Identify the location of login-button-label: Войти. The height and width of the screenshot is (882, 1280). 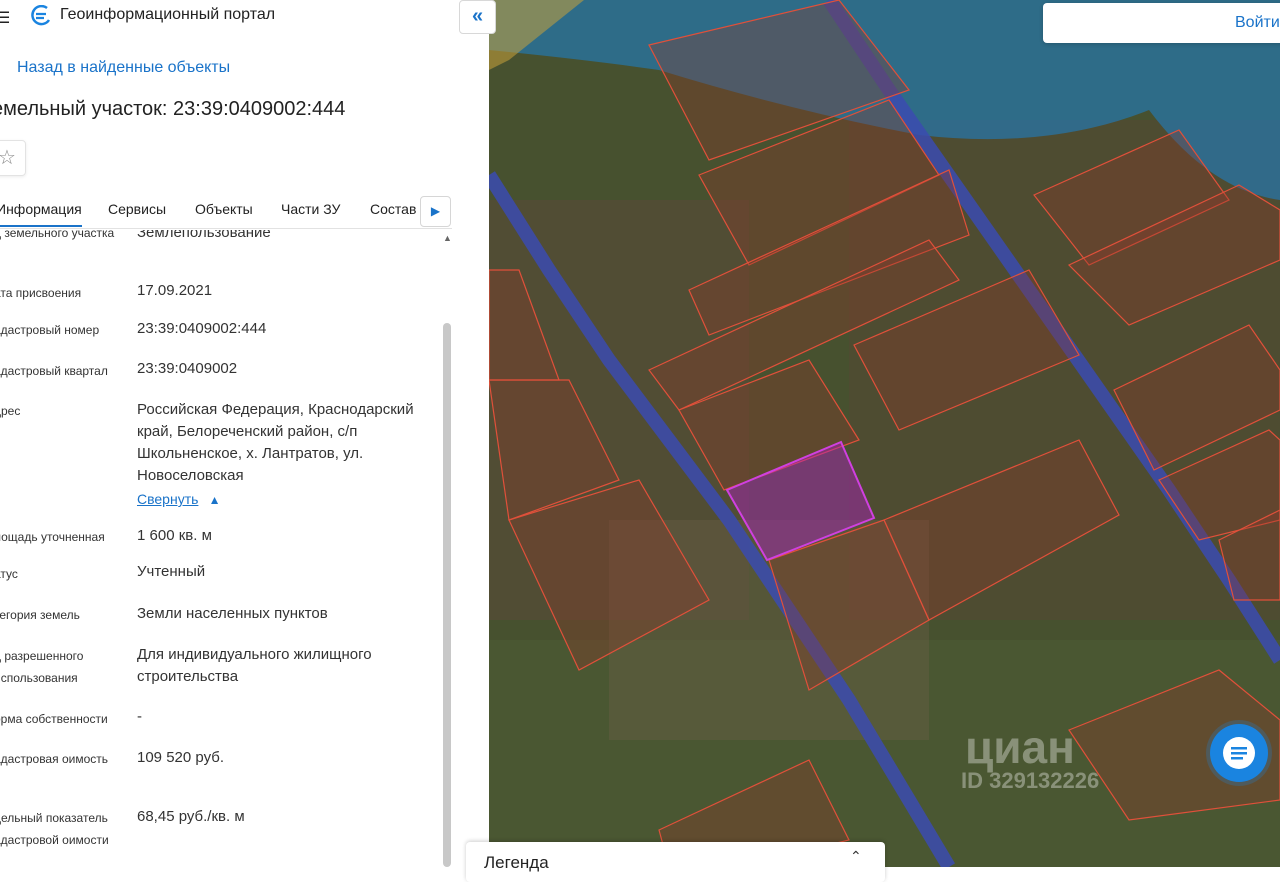
(1257, 22).